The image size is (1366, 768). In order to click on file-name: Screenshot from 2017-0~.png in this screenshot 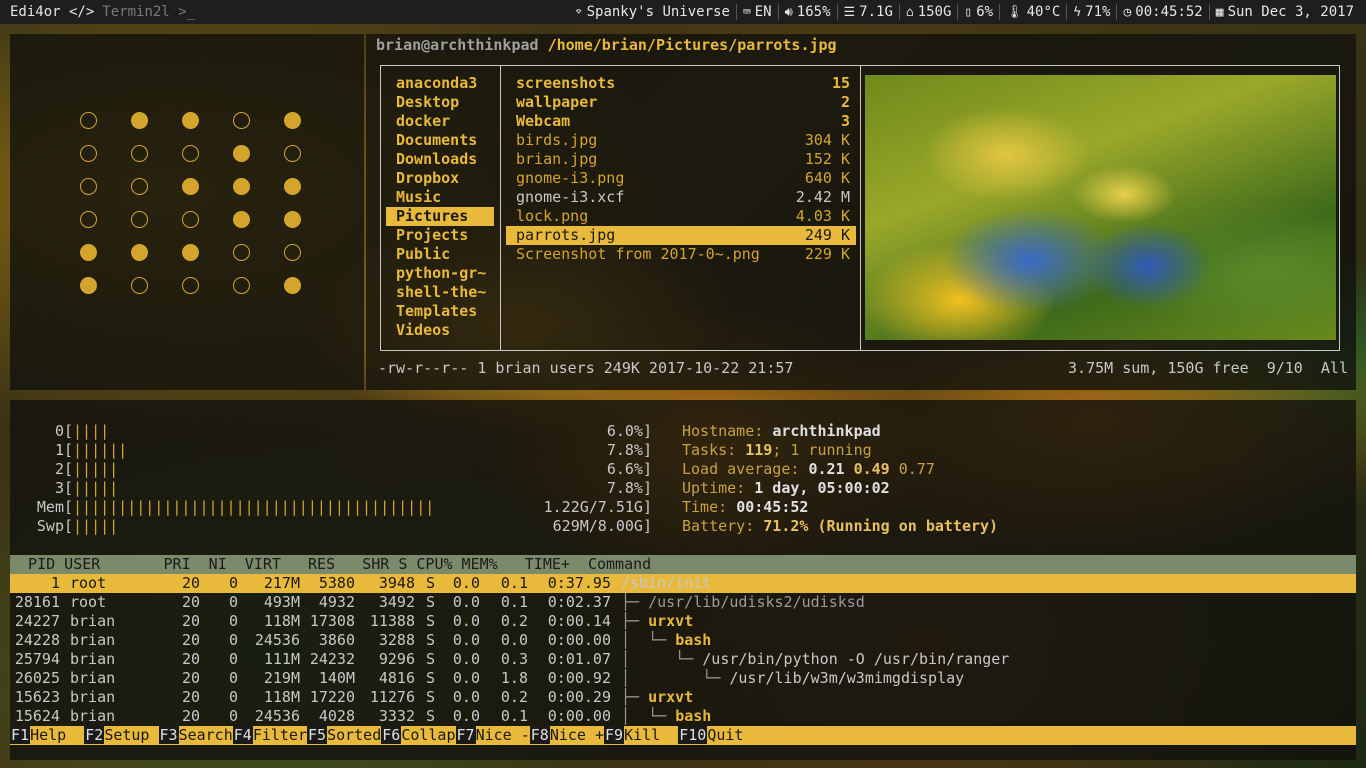, I will do `click(638, 254)`.